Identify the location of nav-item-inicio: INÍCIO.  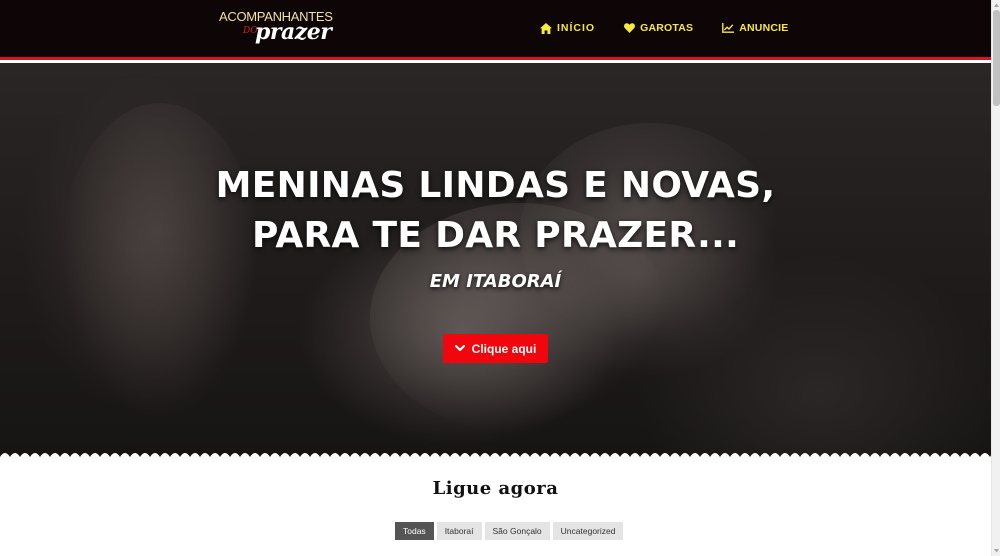
(567, 28).